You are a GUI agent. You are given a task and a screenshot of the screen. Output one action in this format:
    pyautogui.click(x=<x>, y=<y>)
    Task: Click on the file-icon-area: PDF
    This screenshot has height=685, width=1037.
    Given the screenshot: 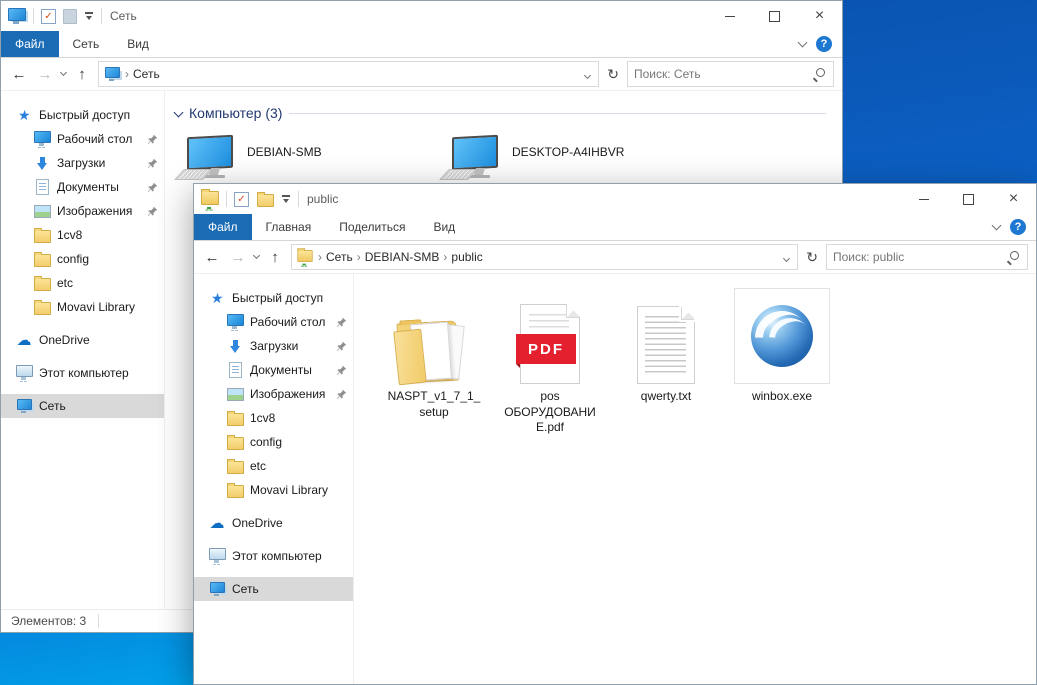 What is the action you would take?
    pyautogui.click(x=548, y=336)
    